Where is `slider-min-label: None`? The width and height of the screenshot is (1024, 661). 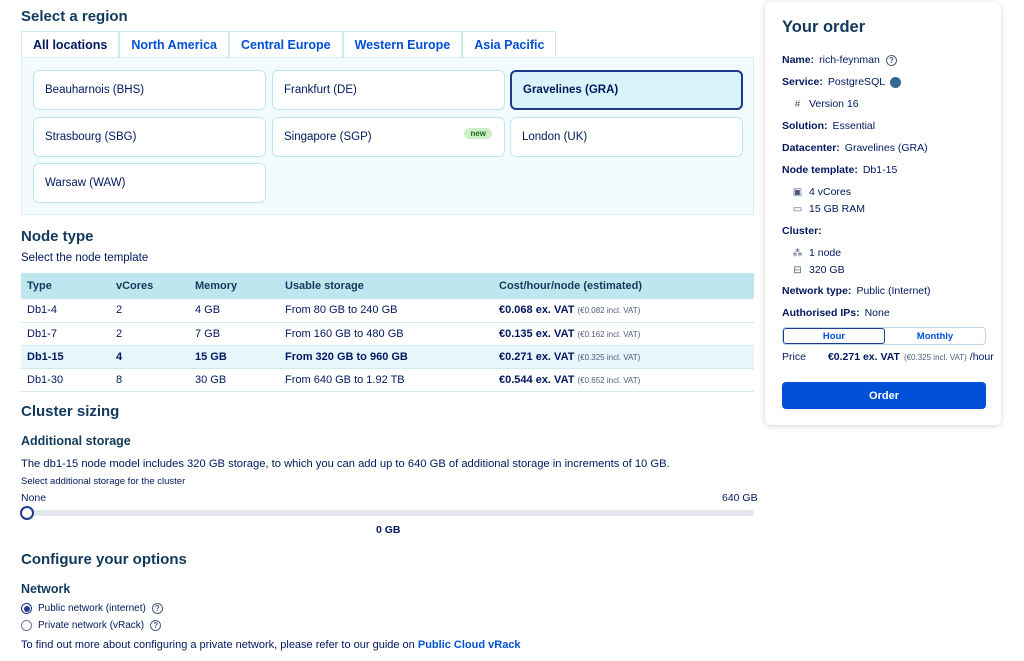 slider-min-label: None is located at coordinates (34, 498).